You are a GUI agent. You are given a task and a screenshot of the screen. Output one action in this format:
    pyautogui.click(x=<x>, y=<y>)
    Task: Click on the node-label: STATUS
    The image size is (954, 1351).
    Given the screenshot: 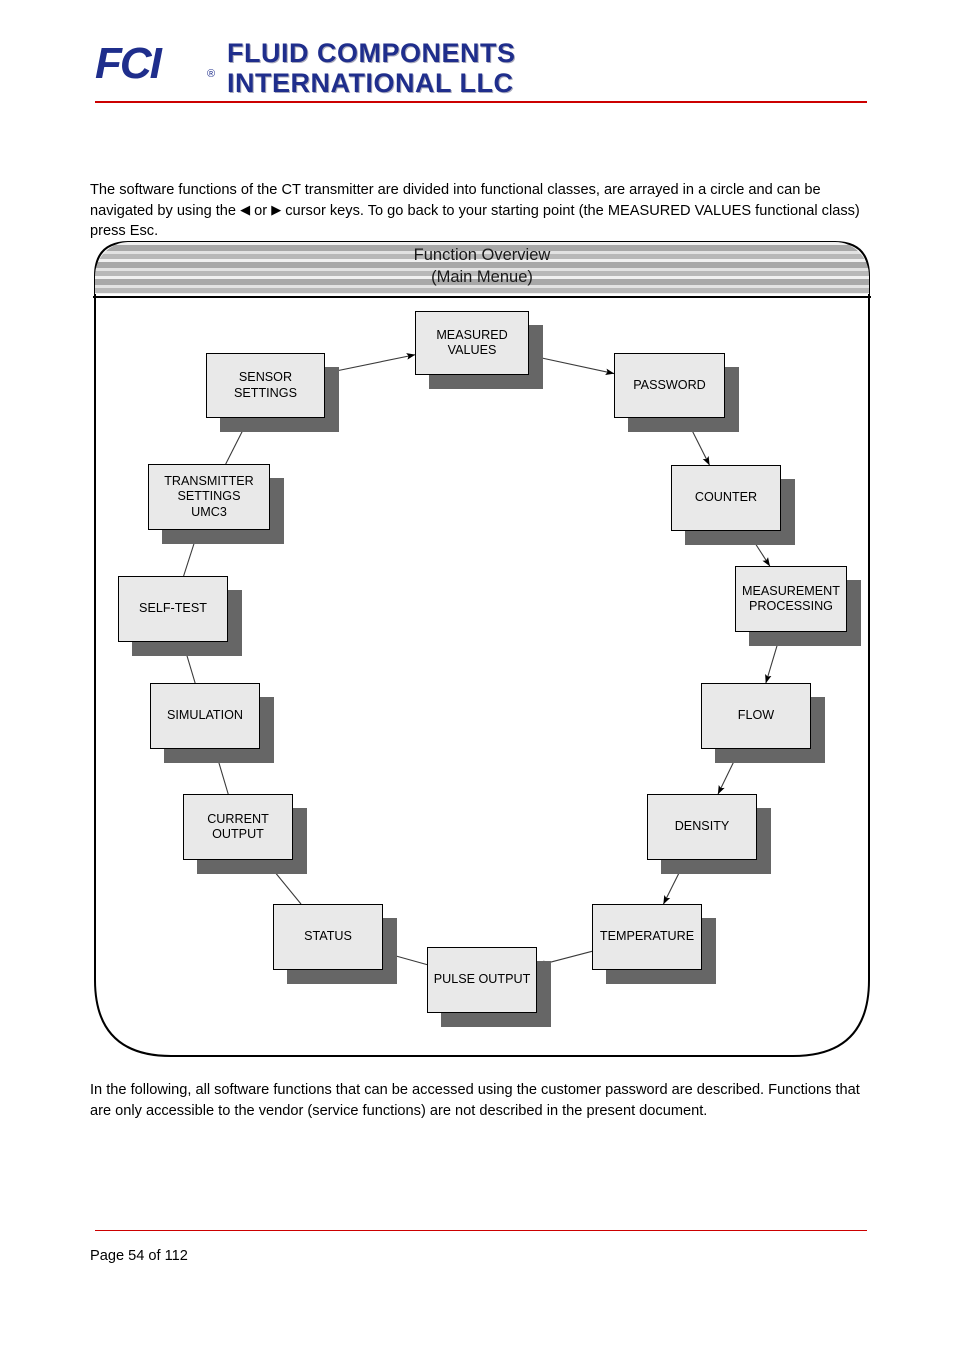 What is the action you would take?
    pyautogui.click(x=328, y=936)
    